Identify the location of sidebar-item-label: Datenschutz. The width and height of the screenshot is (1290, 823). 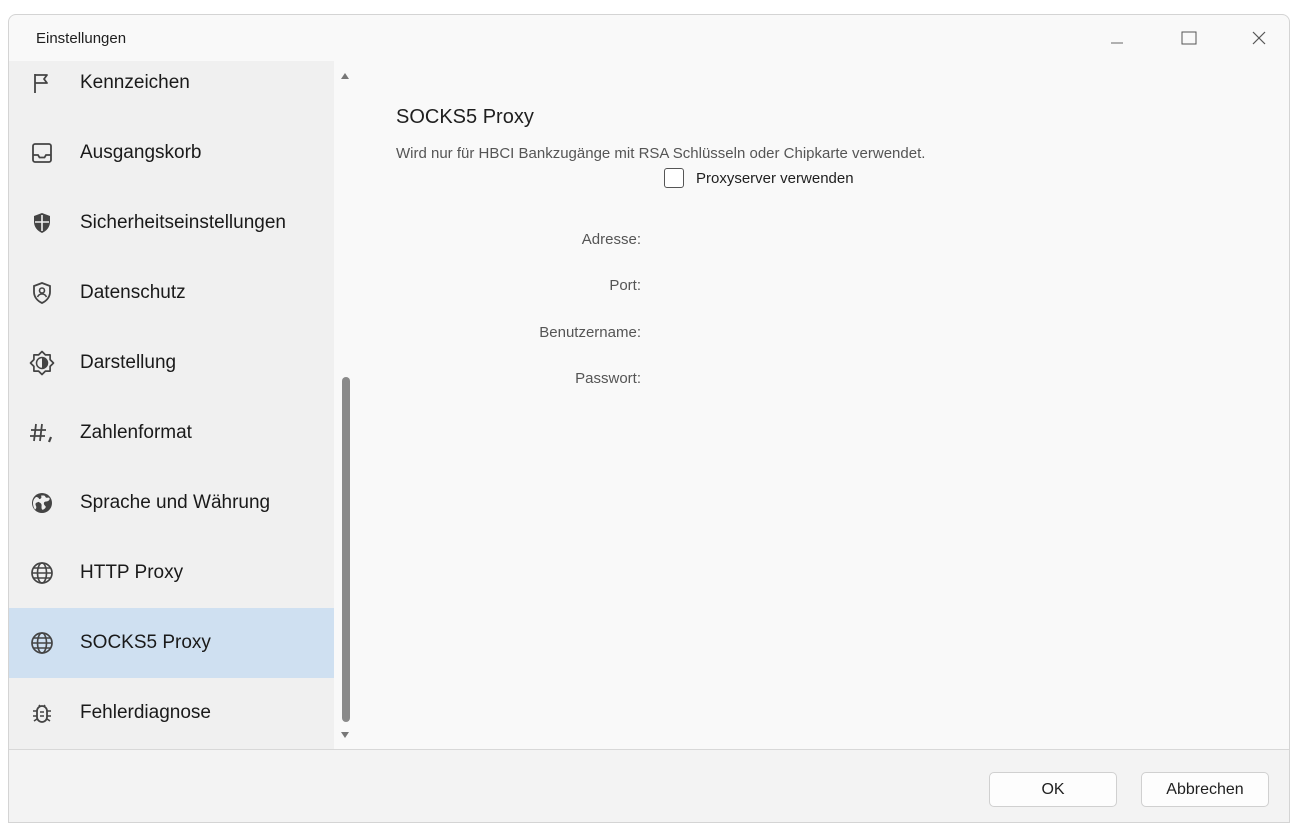
(133, 292).